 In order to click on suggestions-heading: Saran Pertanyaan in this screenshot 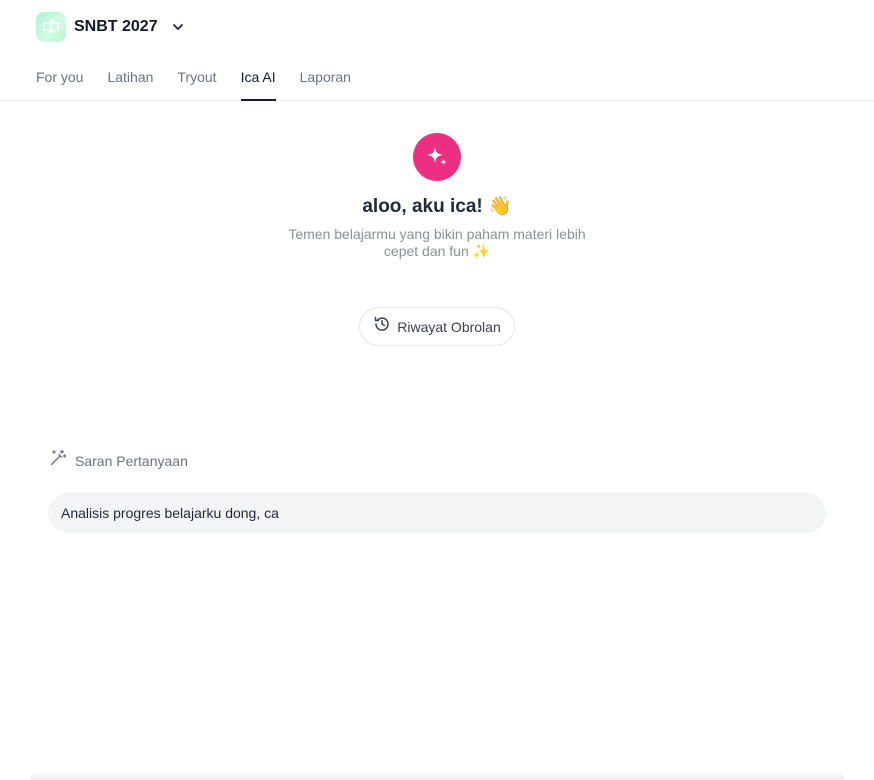, I will do `click(118, 460)`.